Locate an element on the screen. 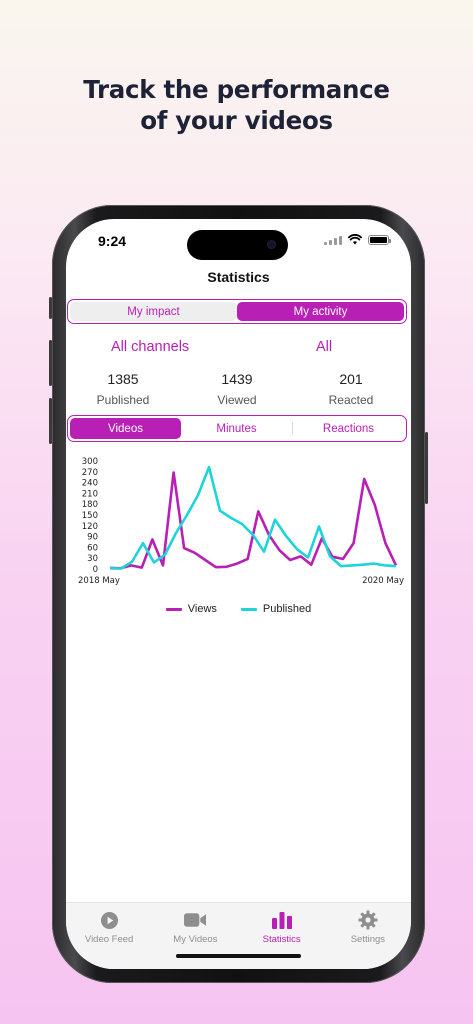 This screenshot has width=473, height=1024. tab-videos: Videos is located at coordinates (125, 428).